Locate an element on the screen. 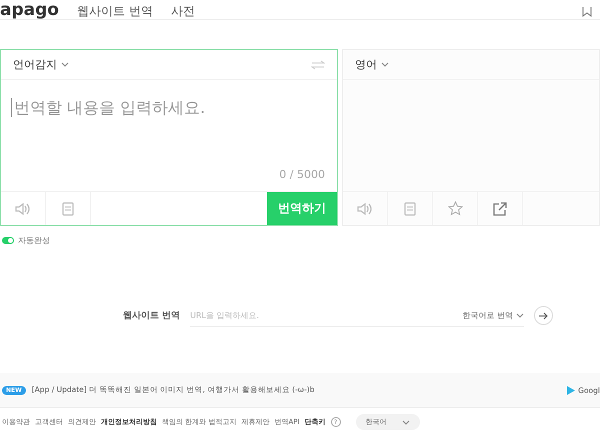 The height and width of the screenshot is (434, 600). bookmark-icon is located at coordinates (587, 12).